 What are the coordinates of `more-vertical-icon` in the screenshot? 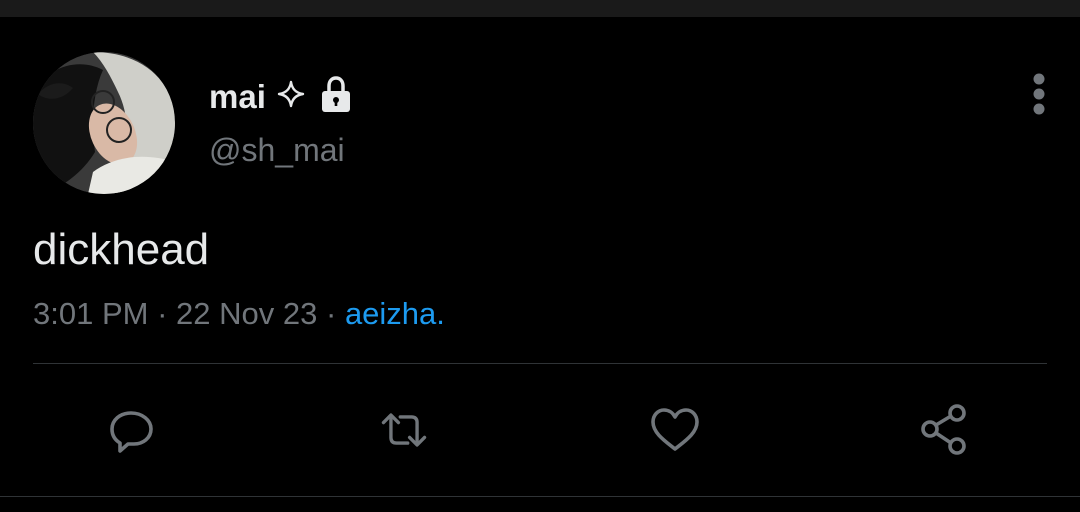 It's located at (1039, 94).